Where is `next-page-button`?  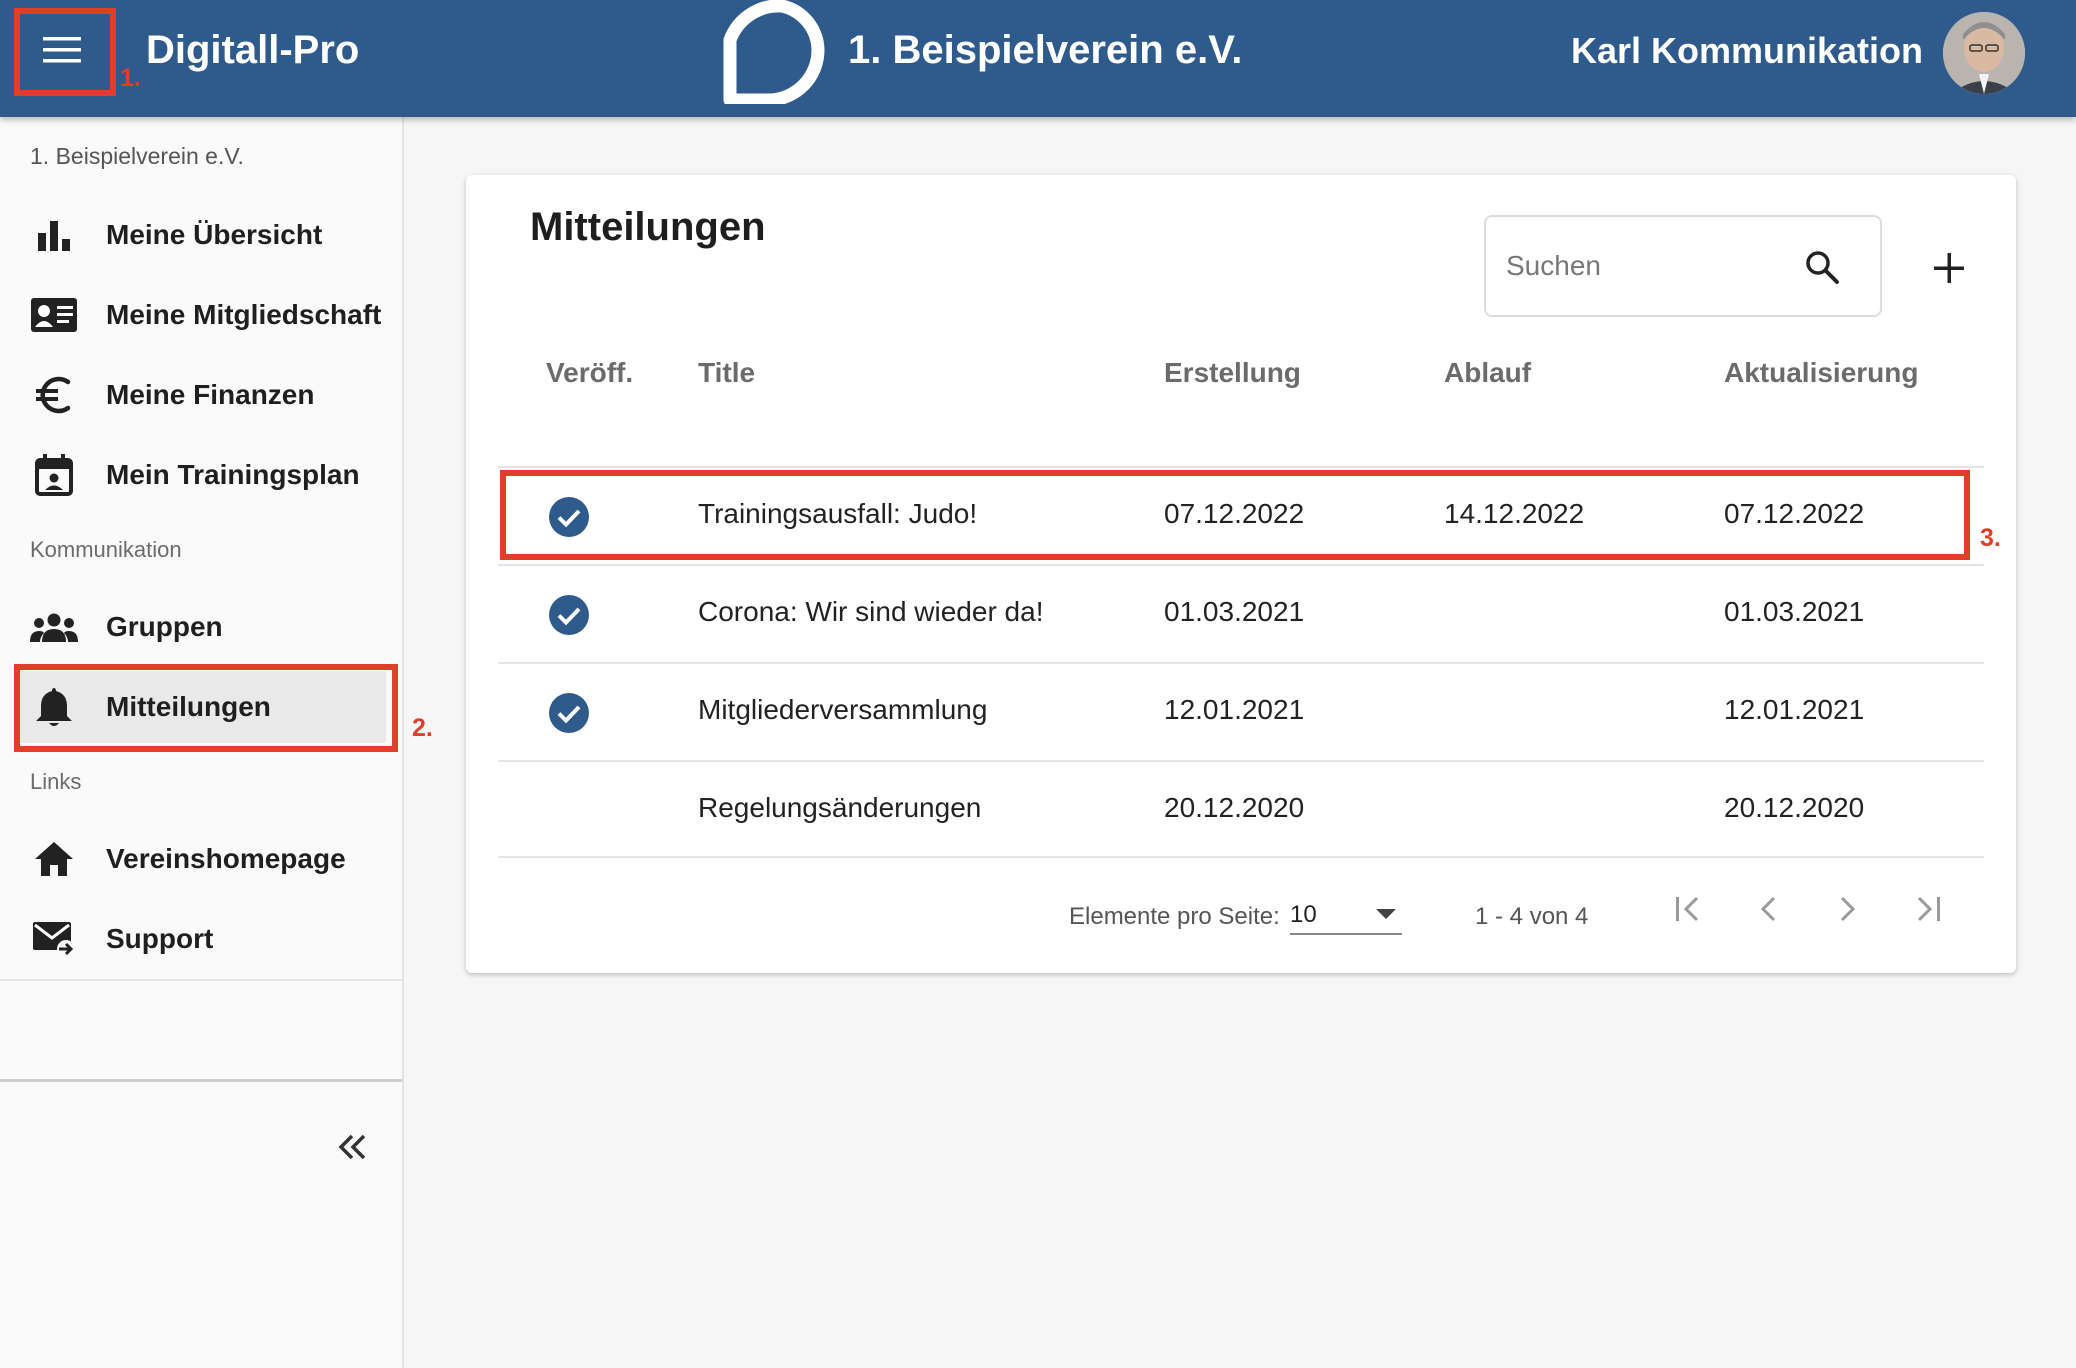 next-page-button is located at coordinates (1848, 909).